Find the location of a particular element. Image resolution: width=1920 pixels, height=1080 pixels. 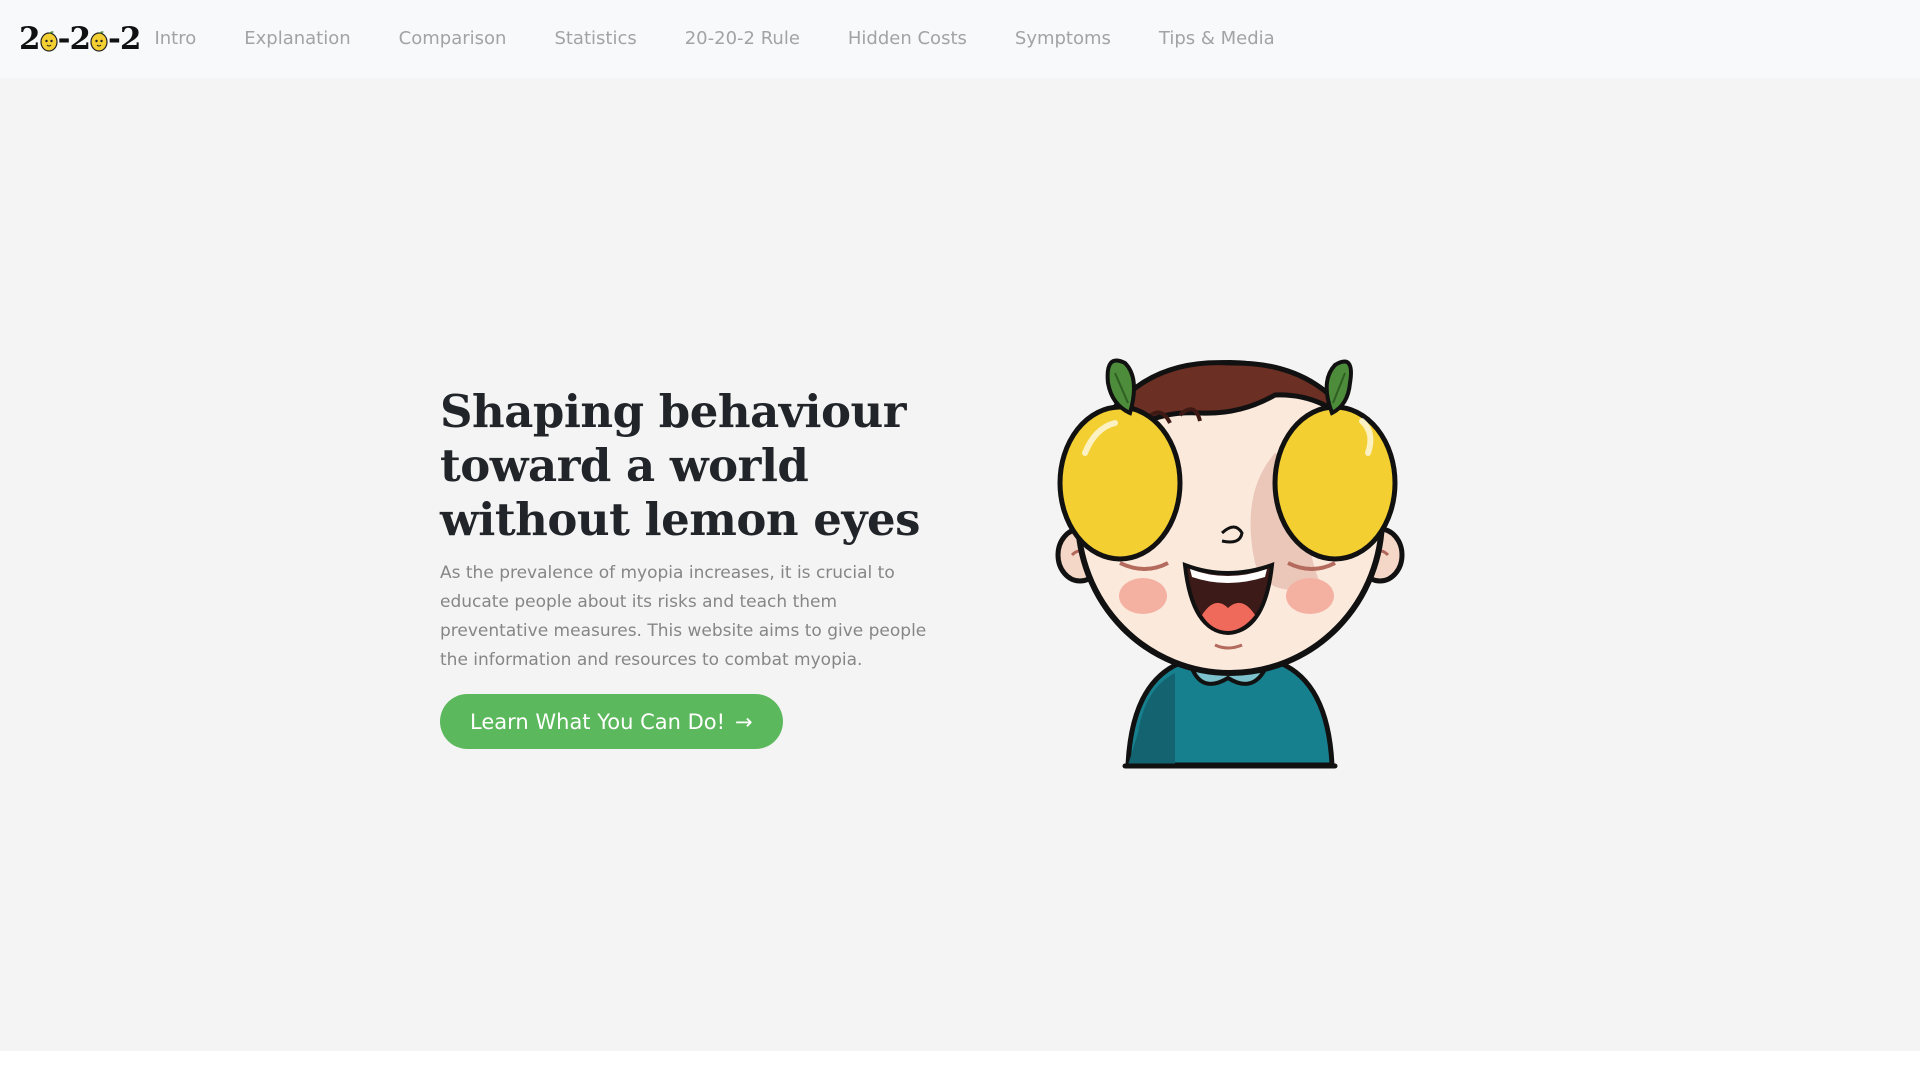

nav-link-20-20-2-rule: 20-20-2 Rule is located at coordinates (742, 39).